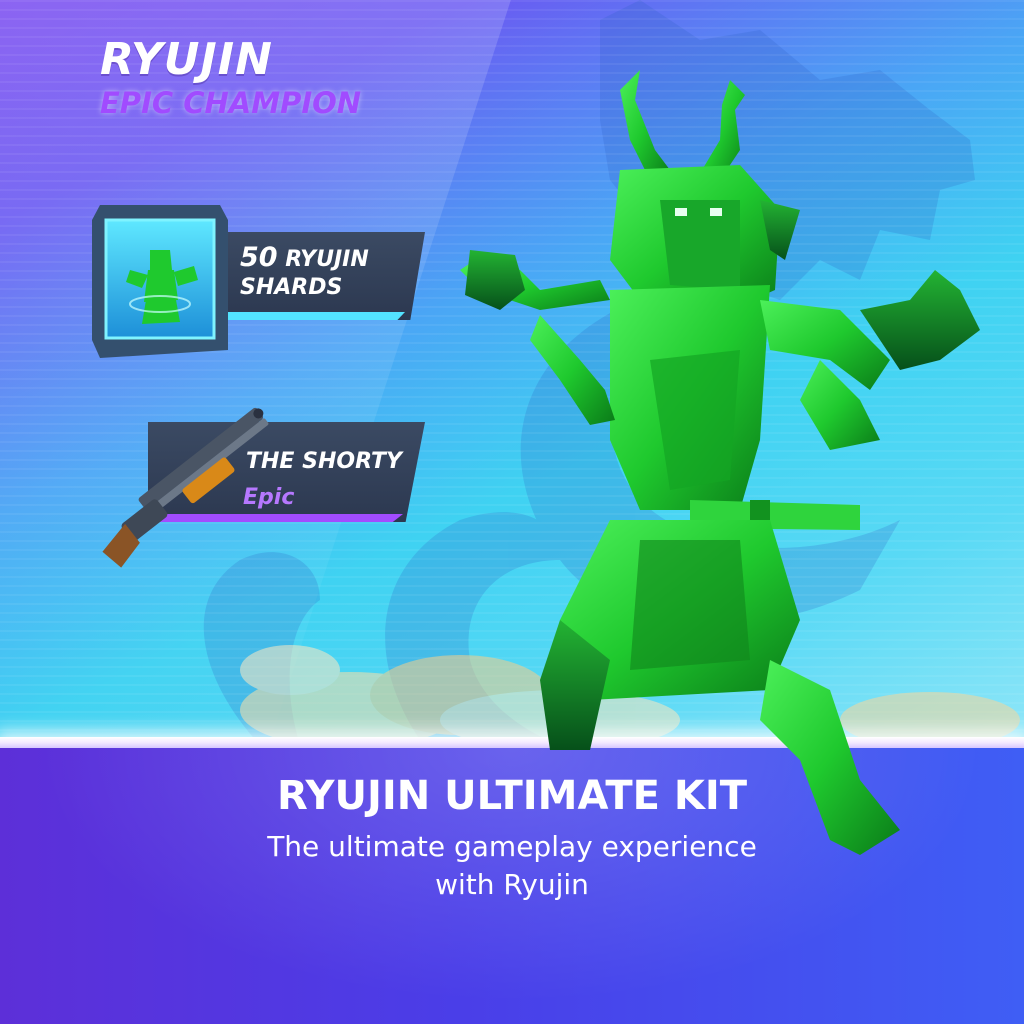  Describe the element at coordinates (512, 796) in the screenshot. I see `kit-title: RYUJIN ULTIMATE KIT` at that location.